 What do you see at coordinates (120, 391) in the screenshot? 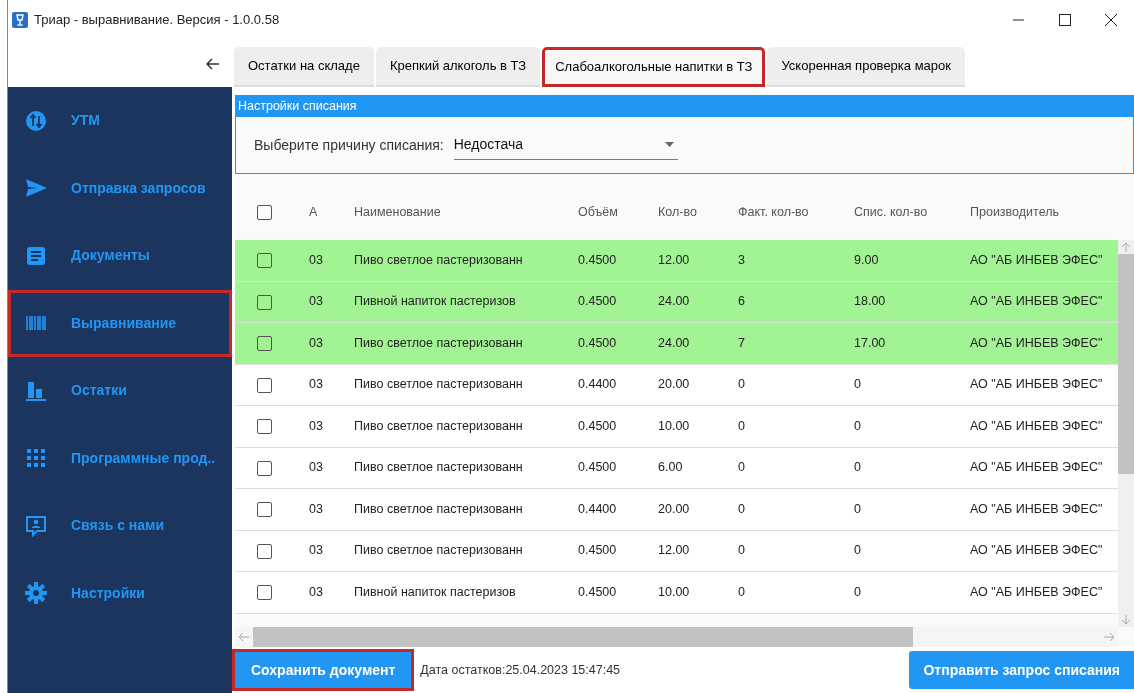
I see `sidebar-item: Остатки` at bounding box center [120, 391].